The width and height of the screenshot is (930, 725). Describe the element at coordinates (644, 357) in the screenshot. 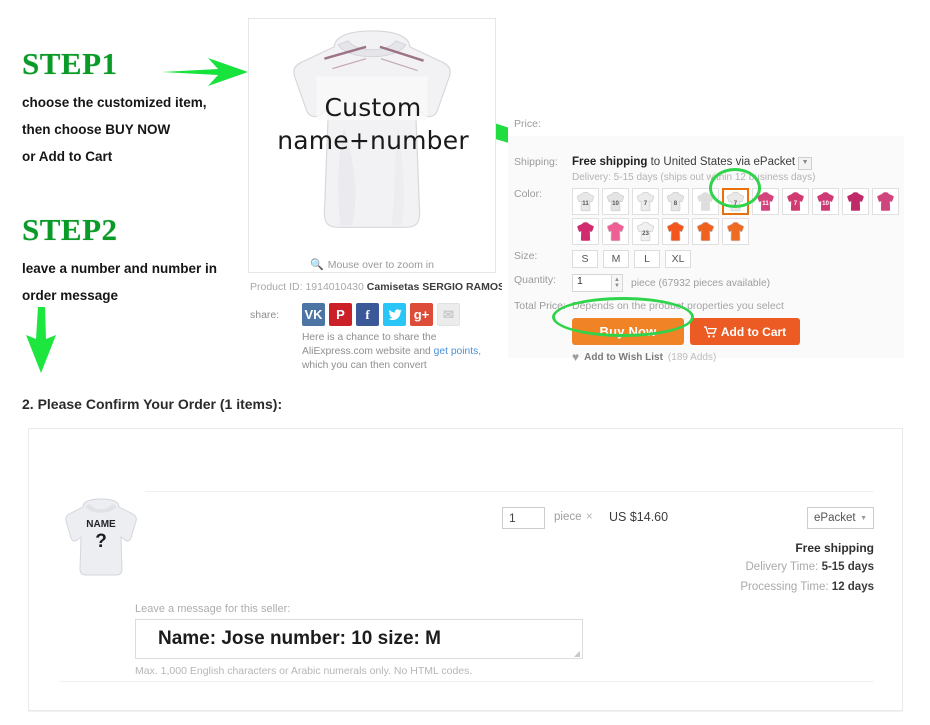

I see `add-to-wish-list: ♥ Add to Wish List (189 Adds)` at that location.